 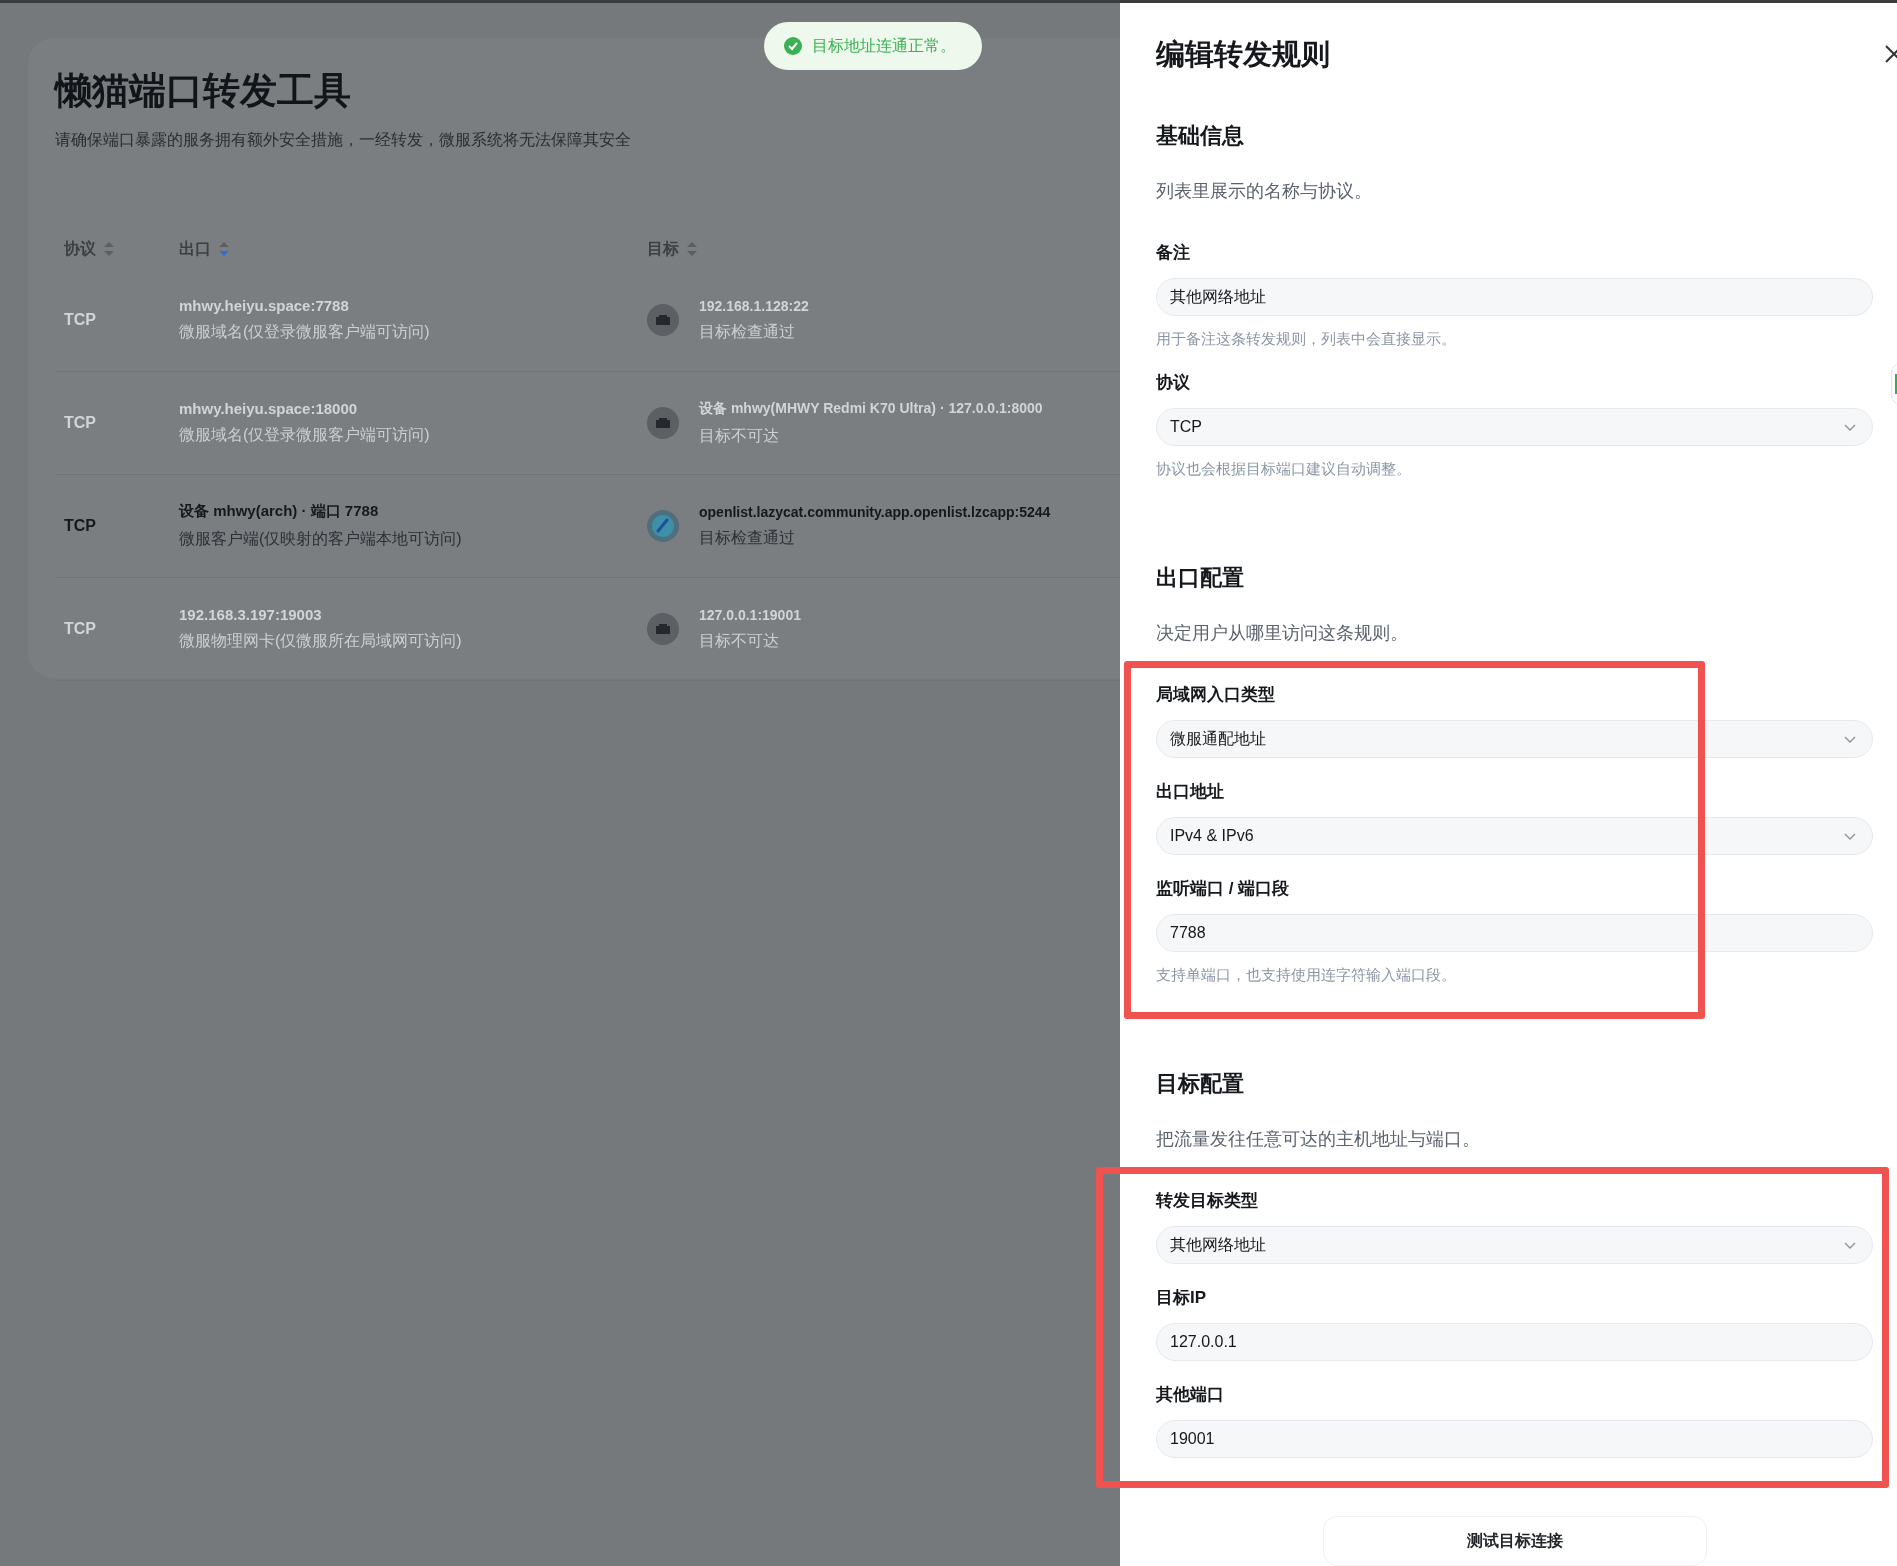 What do you see at coordinates (1264, 191) in the screenshot?
I see `section-description: 列表里展示的名称与协议。` at bounding box center [1264, 191].